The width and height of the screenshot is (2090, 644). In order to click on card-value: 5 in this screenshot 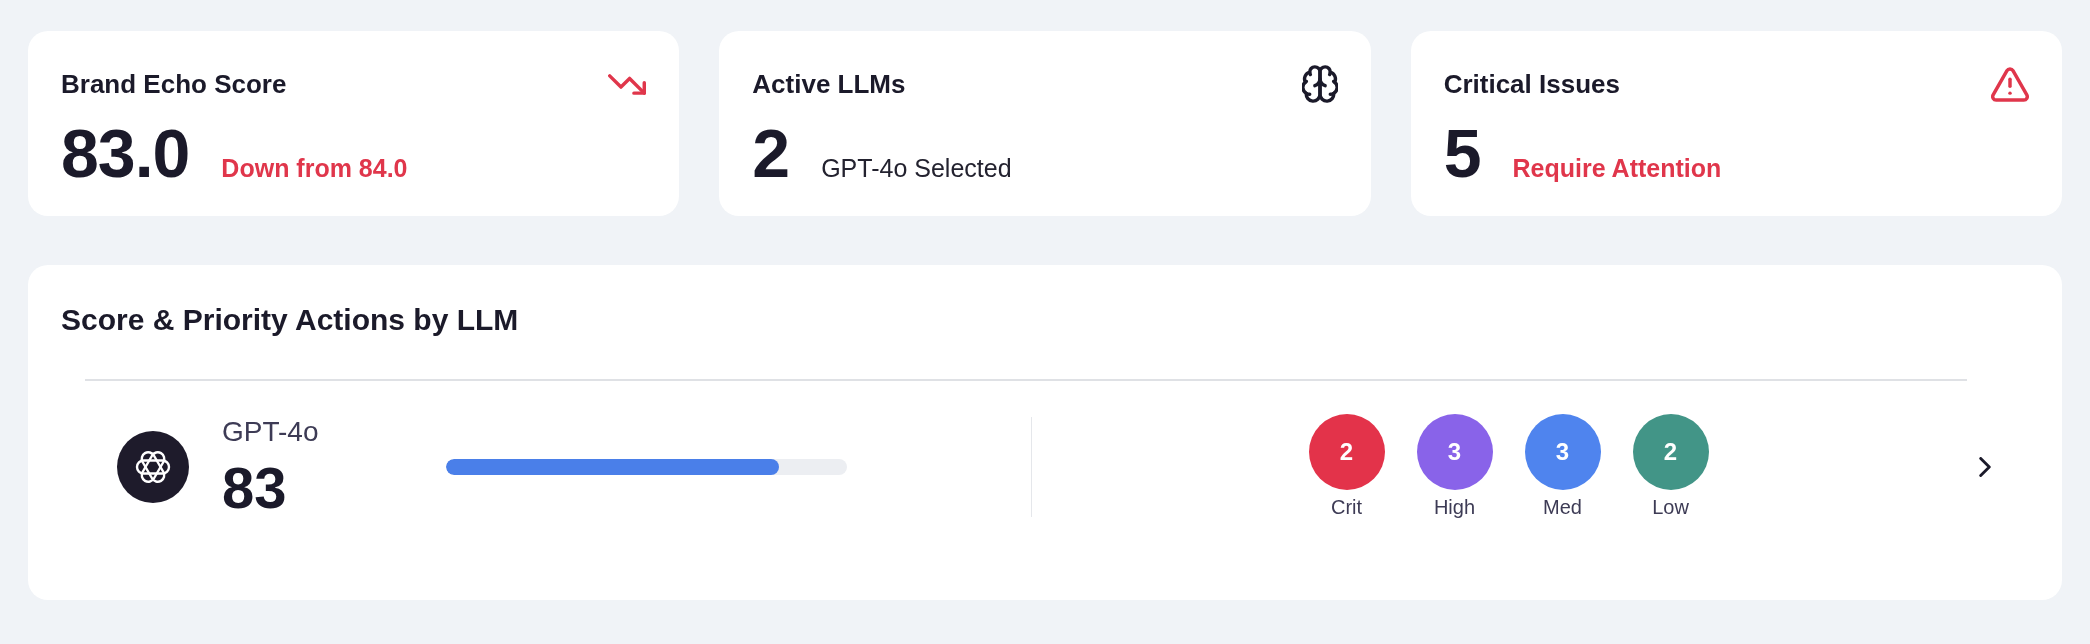, I will do `click(1462, 153)`.